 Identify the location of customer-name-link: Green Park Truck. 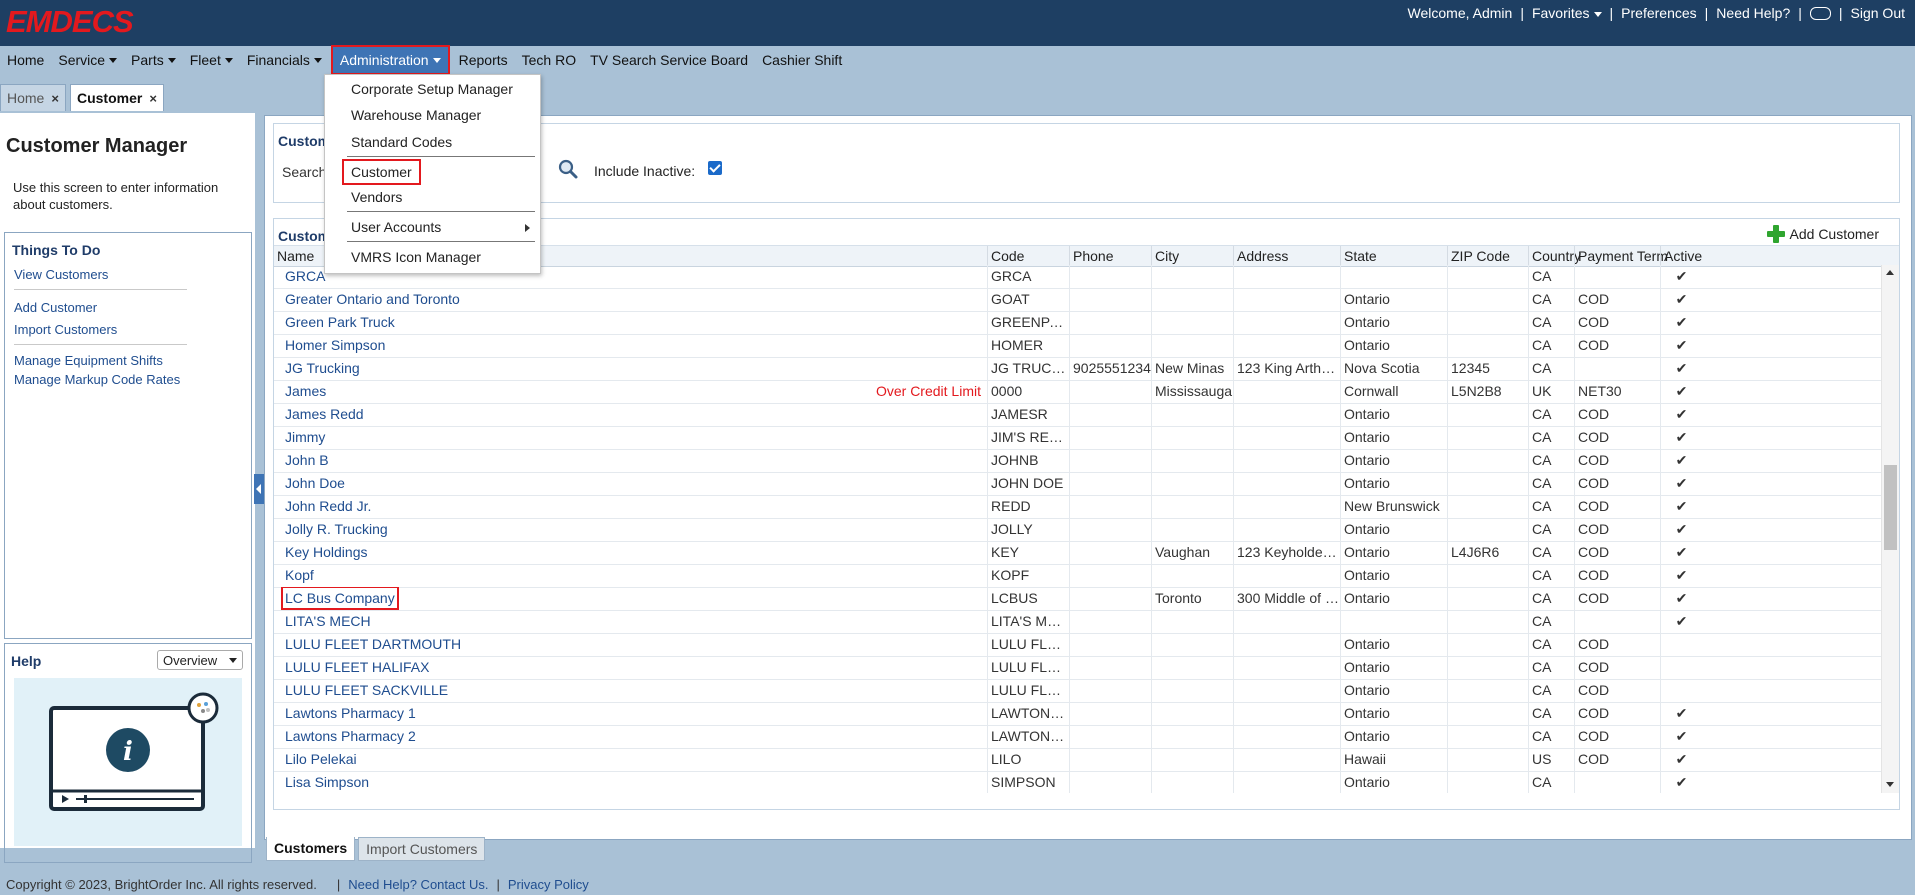
(340, 322).